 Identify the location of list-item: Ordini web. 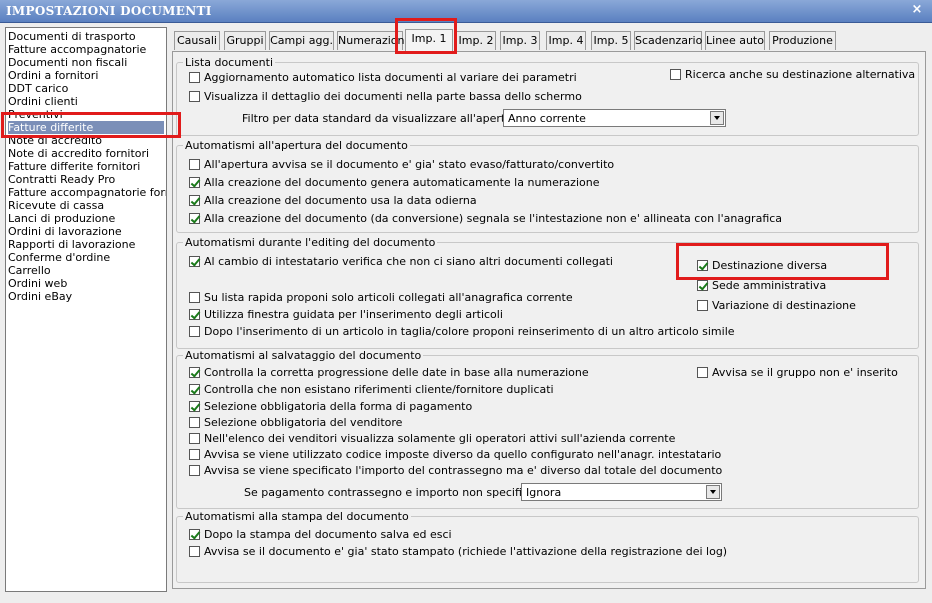
(37, 283).